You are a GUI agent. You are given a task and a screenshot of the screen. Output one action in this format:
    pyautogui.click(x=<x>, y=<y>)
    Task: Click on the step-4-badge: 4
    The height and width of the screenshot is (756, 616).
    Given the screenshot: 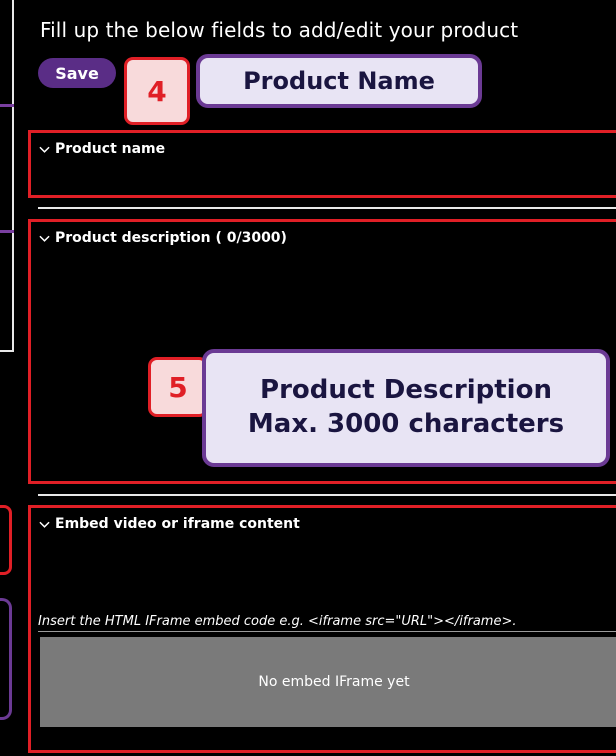 What is the action you would take?
    pyautogui.click(x=157, y=91)
    